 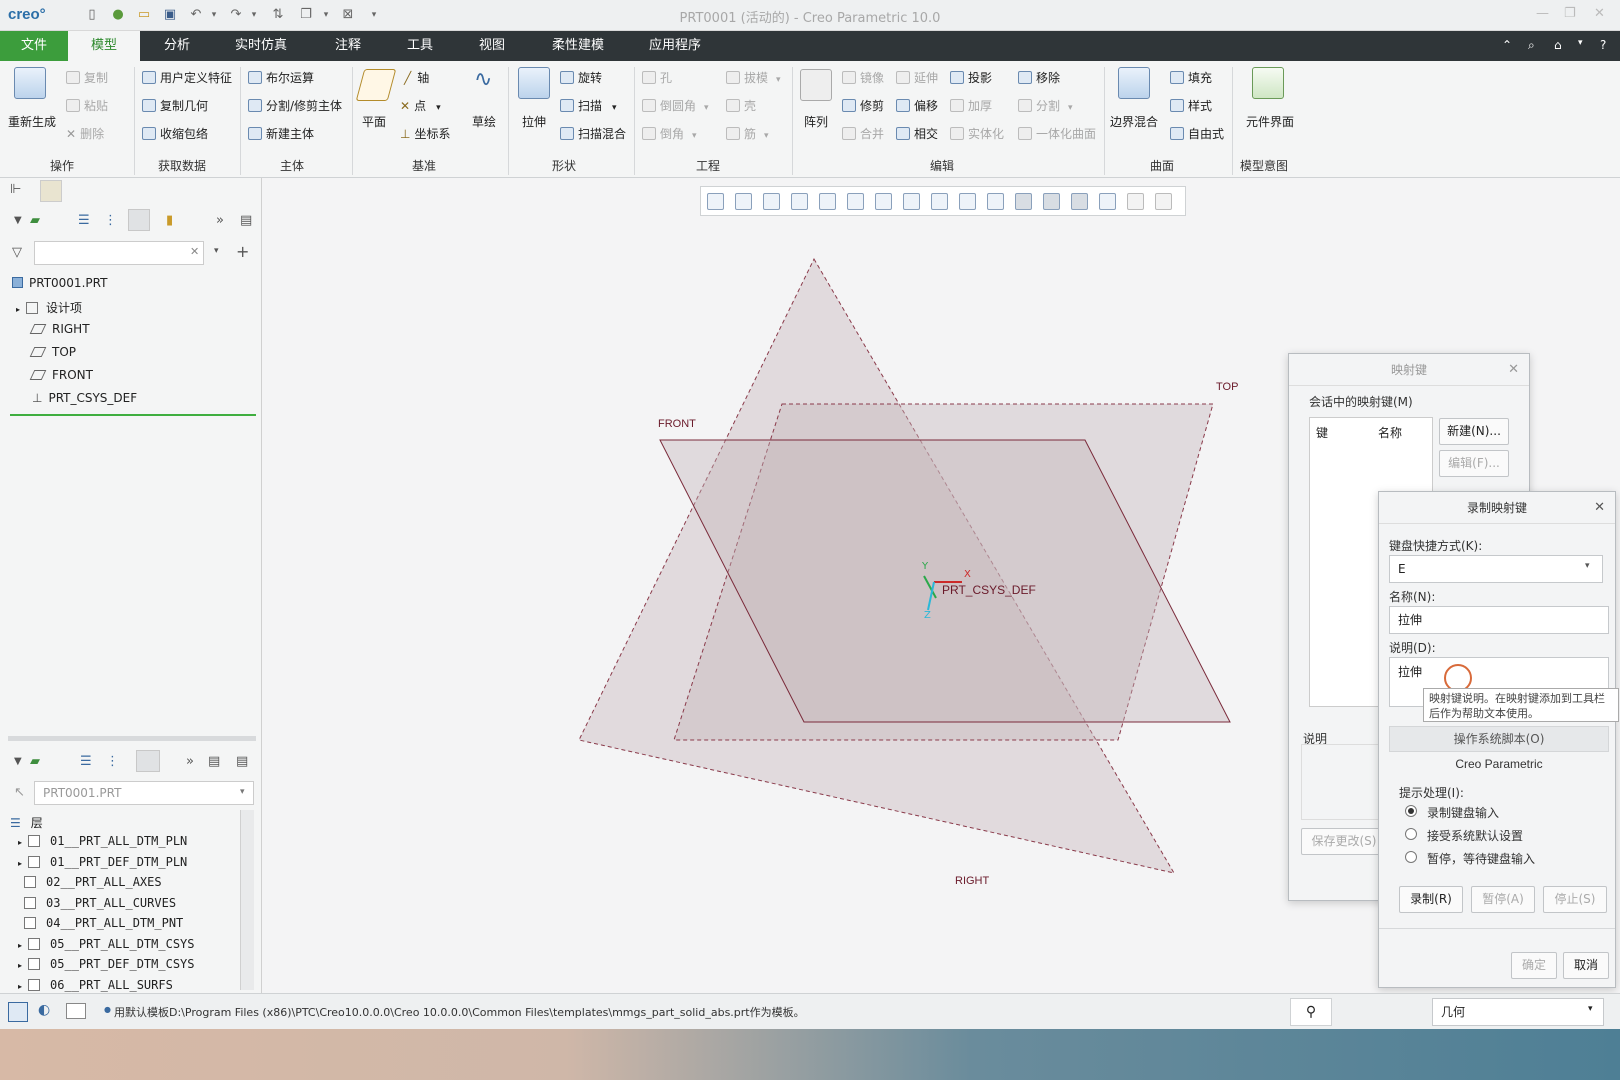 I want to click on shell-button: 壳, so click(x=741, y=105).